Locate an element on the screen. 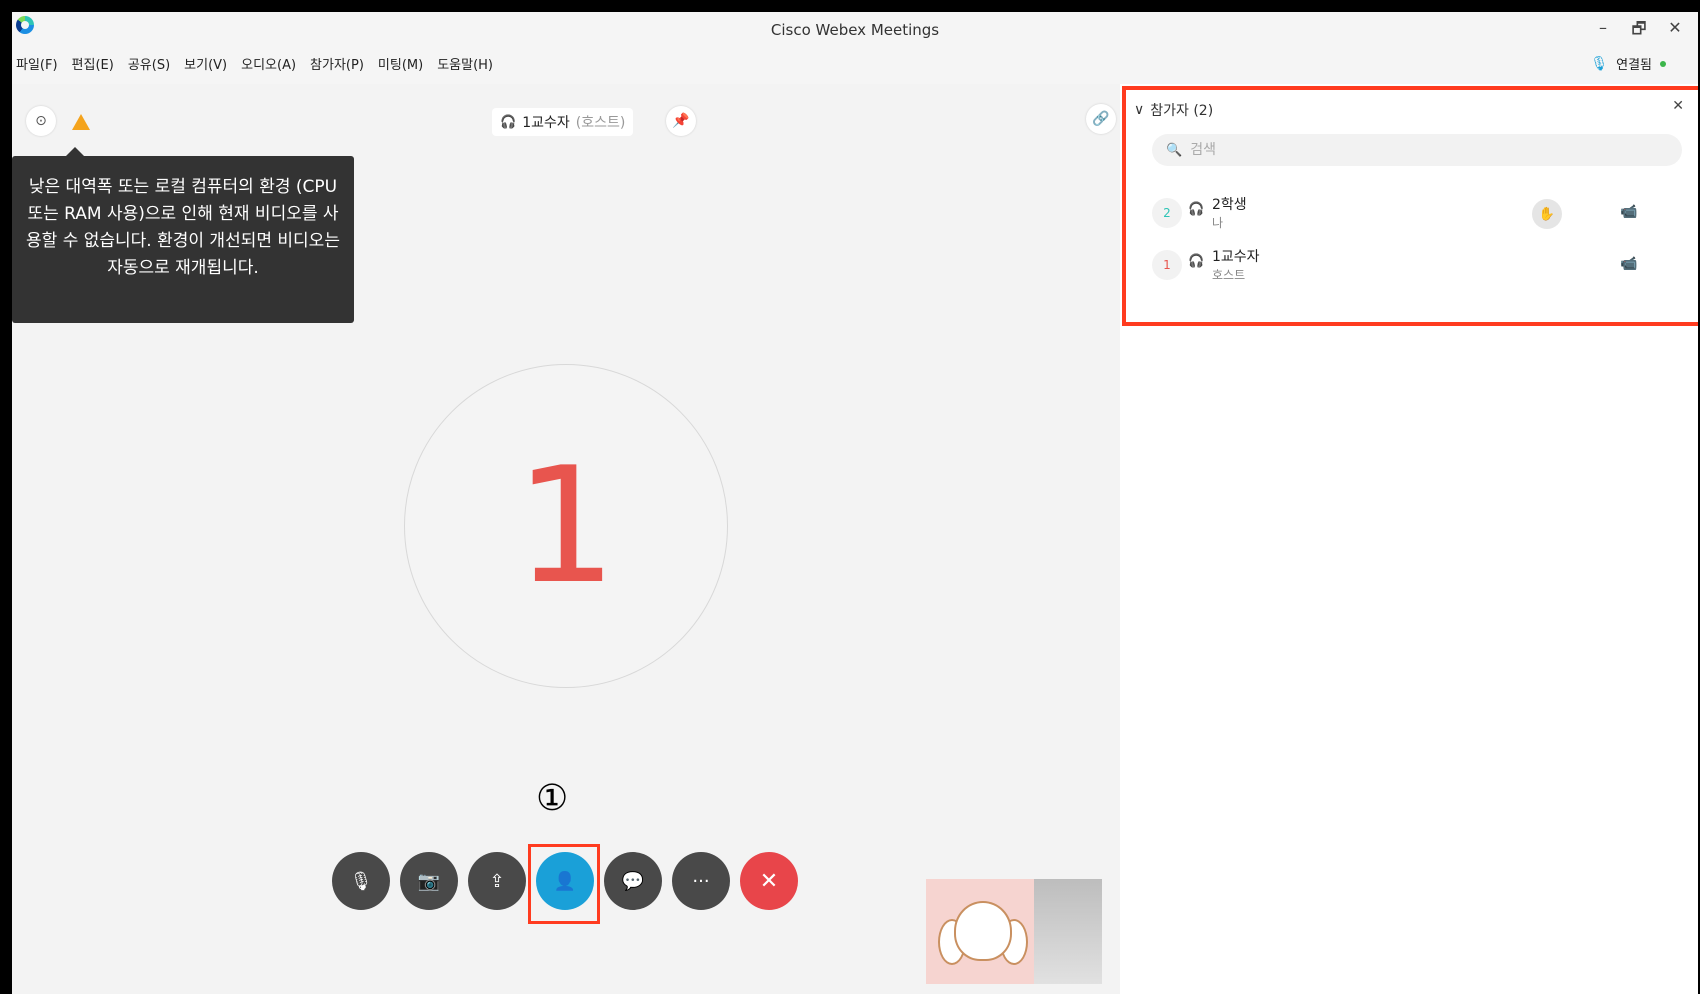 The height and width of the screenshot is (994, 1700). window-title: Cisco Webex Meetings is located at coordinates (855, 30).